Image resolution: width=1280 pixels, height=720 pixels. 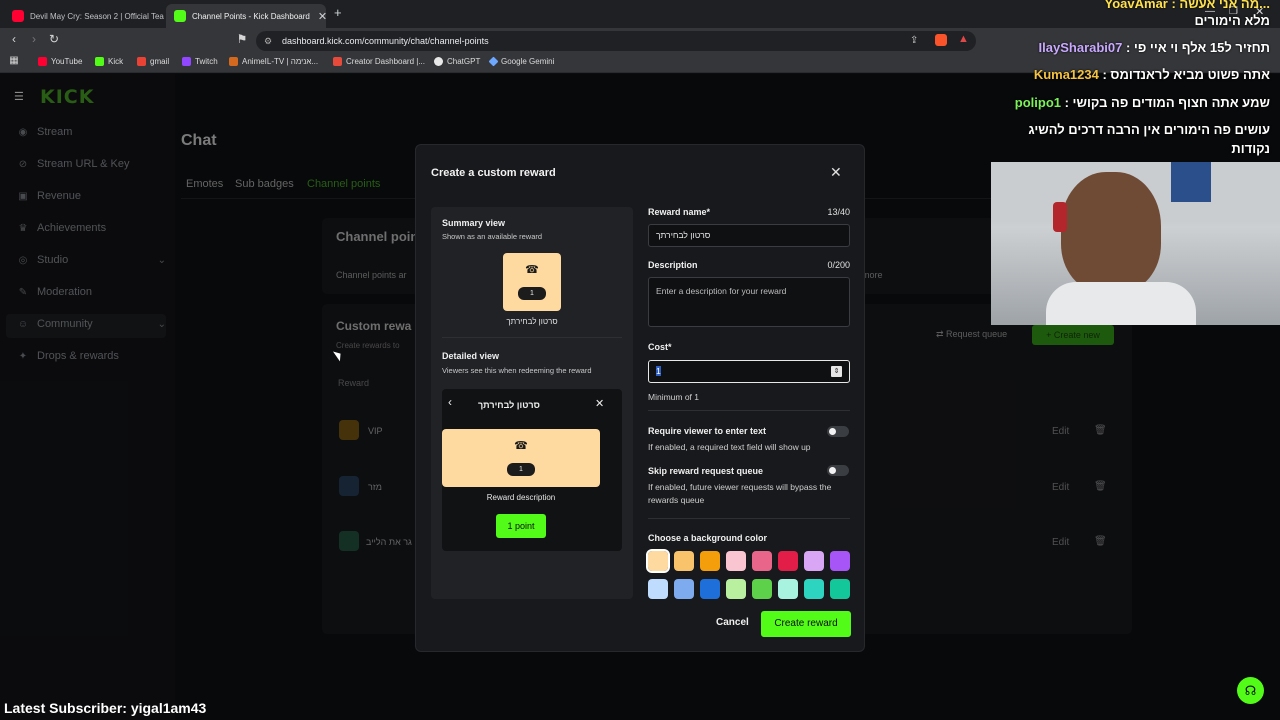 I want to click on rewards-icon: ▲, so click(x=963, y=39).